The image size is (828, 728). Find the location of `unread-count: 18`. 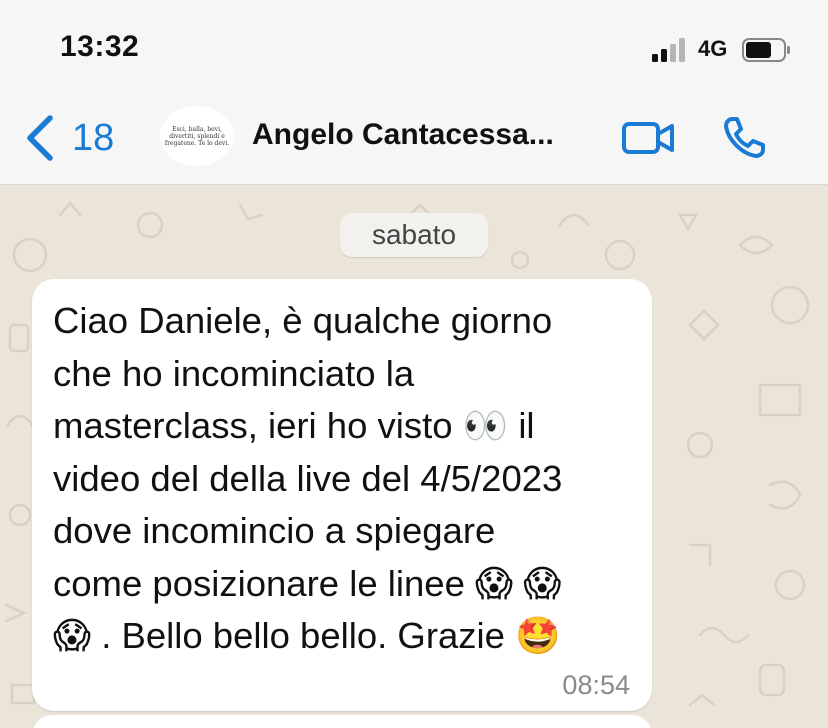

unread-count: 18 is located at coordinates (93, 137).